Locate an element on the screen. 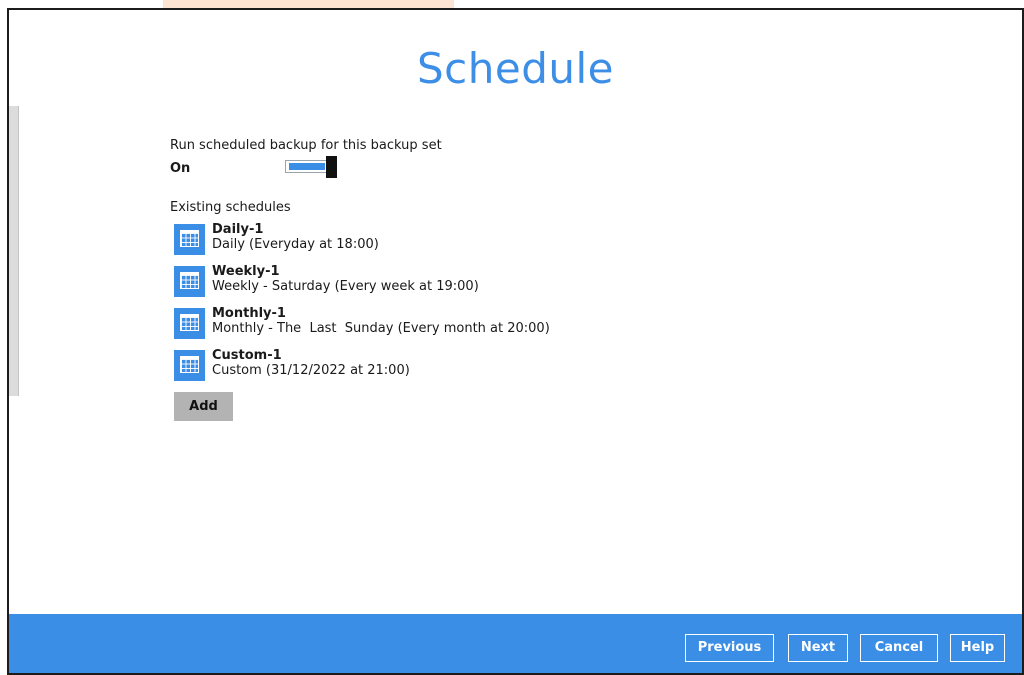 Image resolution: width=1024 pixels, height=675 pixels. scheduled-backup-toggle is located at coordinates (311, 167).